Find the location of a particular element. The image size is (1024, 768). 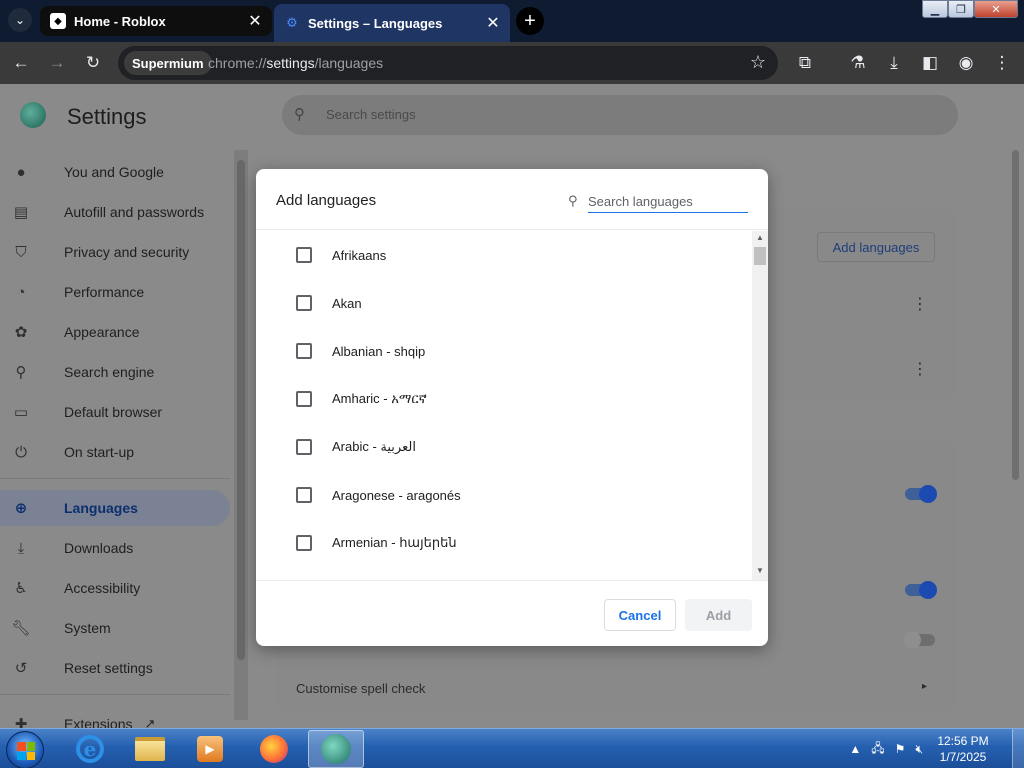

show-hidden-icons-icon: ▲ is located at coordinates (855, 749).